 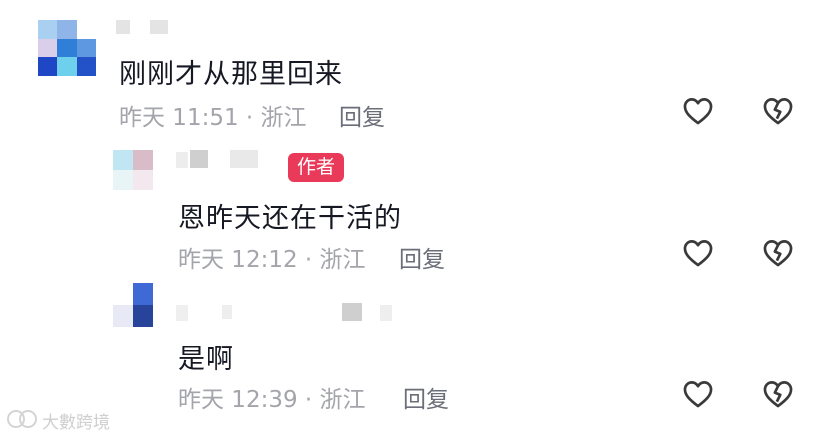 I want to click on watermark-text: 大數跨境, so click(x=76, y=423).